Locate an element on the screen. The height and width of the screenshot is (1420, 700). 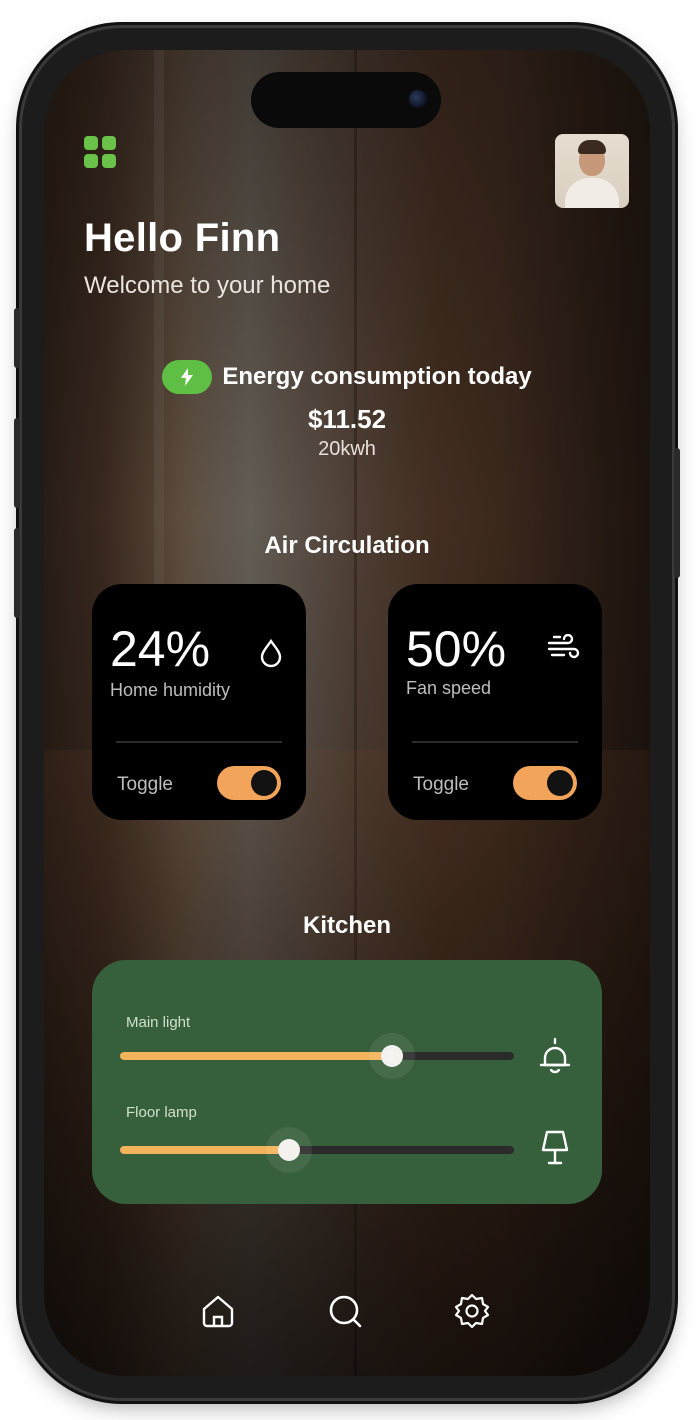
volume-up-button is located at coordinates (17, 463).